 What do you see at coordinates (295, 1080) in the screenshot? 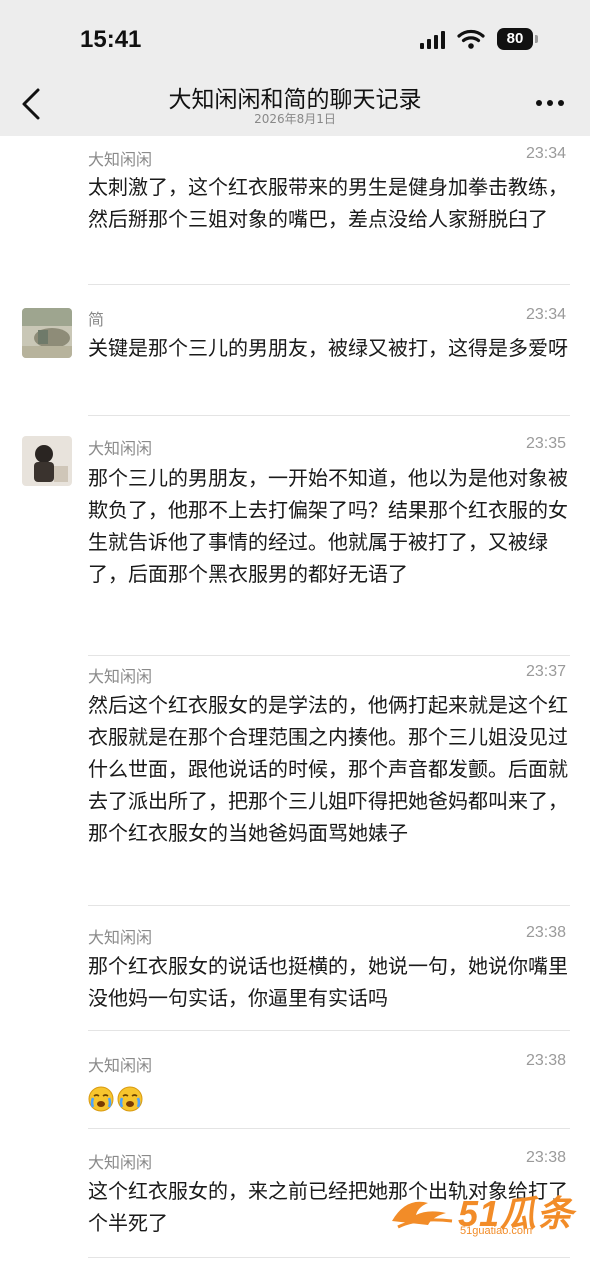
I see `message-item: 大知闲闲 23:38` at bounding box center [295, 1080].